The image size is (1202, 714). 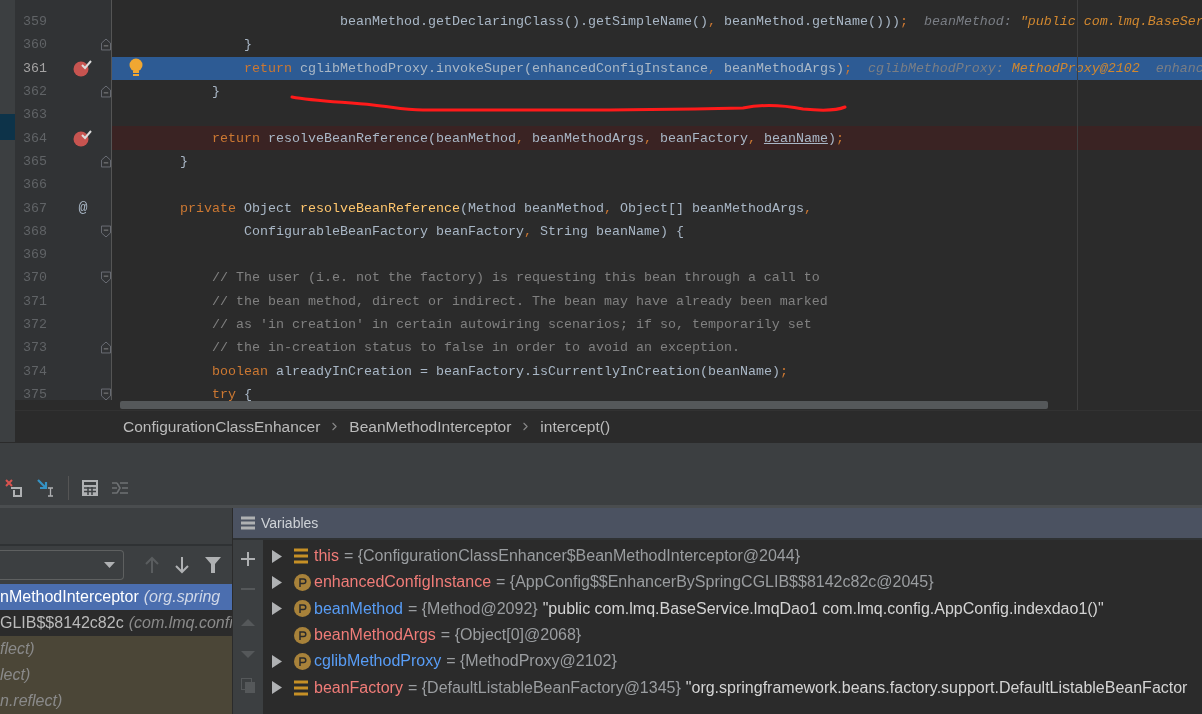 What do you see at coordinates (358, 687) in the screenshot?
I see `variable-name: beanFactory` at bounding box center [358, 687].